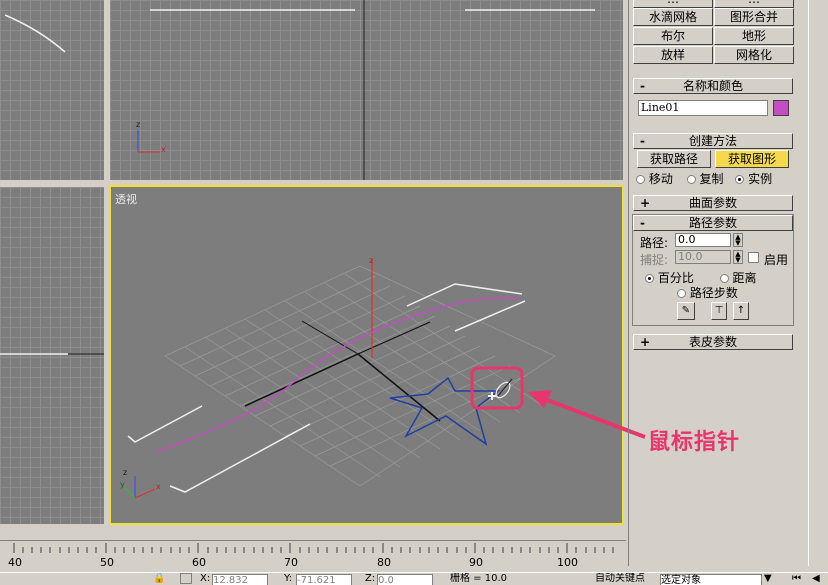 Image resolution: width=828 pixels, height=585 pixels. Describe the element at coordinates (313, 548) in the screenshot. I see `ruler-ticks` at that location.